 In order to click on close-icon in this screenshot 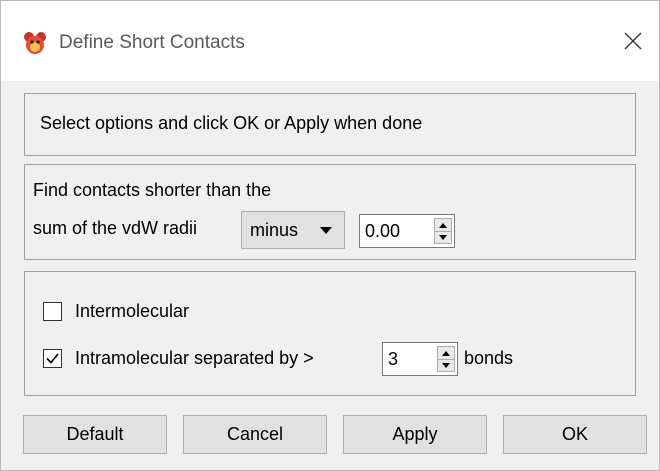, I will do `click(633, 43)`.